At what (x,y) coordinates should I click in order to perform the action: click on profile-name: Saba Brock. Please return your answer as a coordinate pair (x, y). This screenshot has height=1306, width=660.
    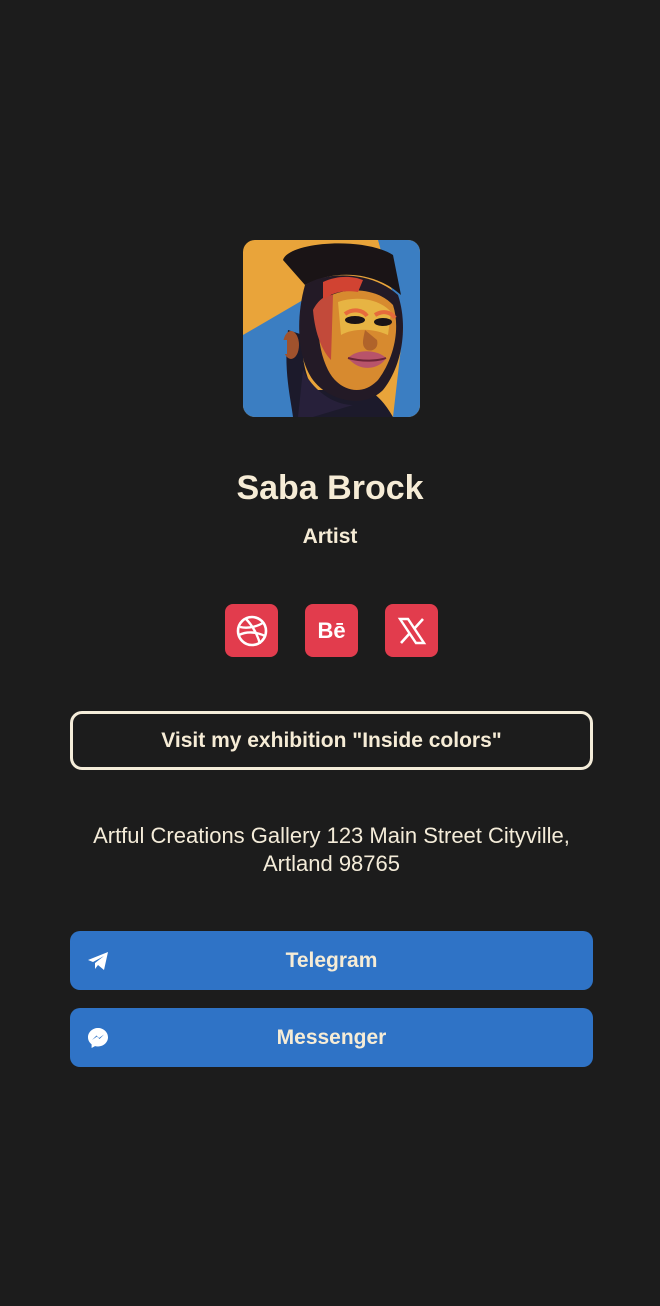
    Looking at the image, I should click on (330, 488).